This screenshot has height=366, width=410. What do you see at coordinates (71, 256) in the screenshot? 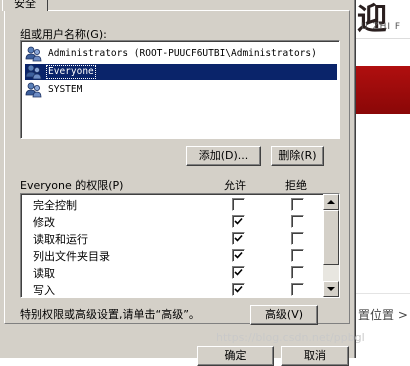
I see `permission-name: 列出文件夹目录` at bounding box center [71, 256].